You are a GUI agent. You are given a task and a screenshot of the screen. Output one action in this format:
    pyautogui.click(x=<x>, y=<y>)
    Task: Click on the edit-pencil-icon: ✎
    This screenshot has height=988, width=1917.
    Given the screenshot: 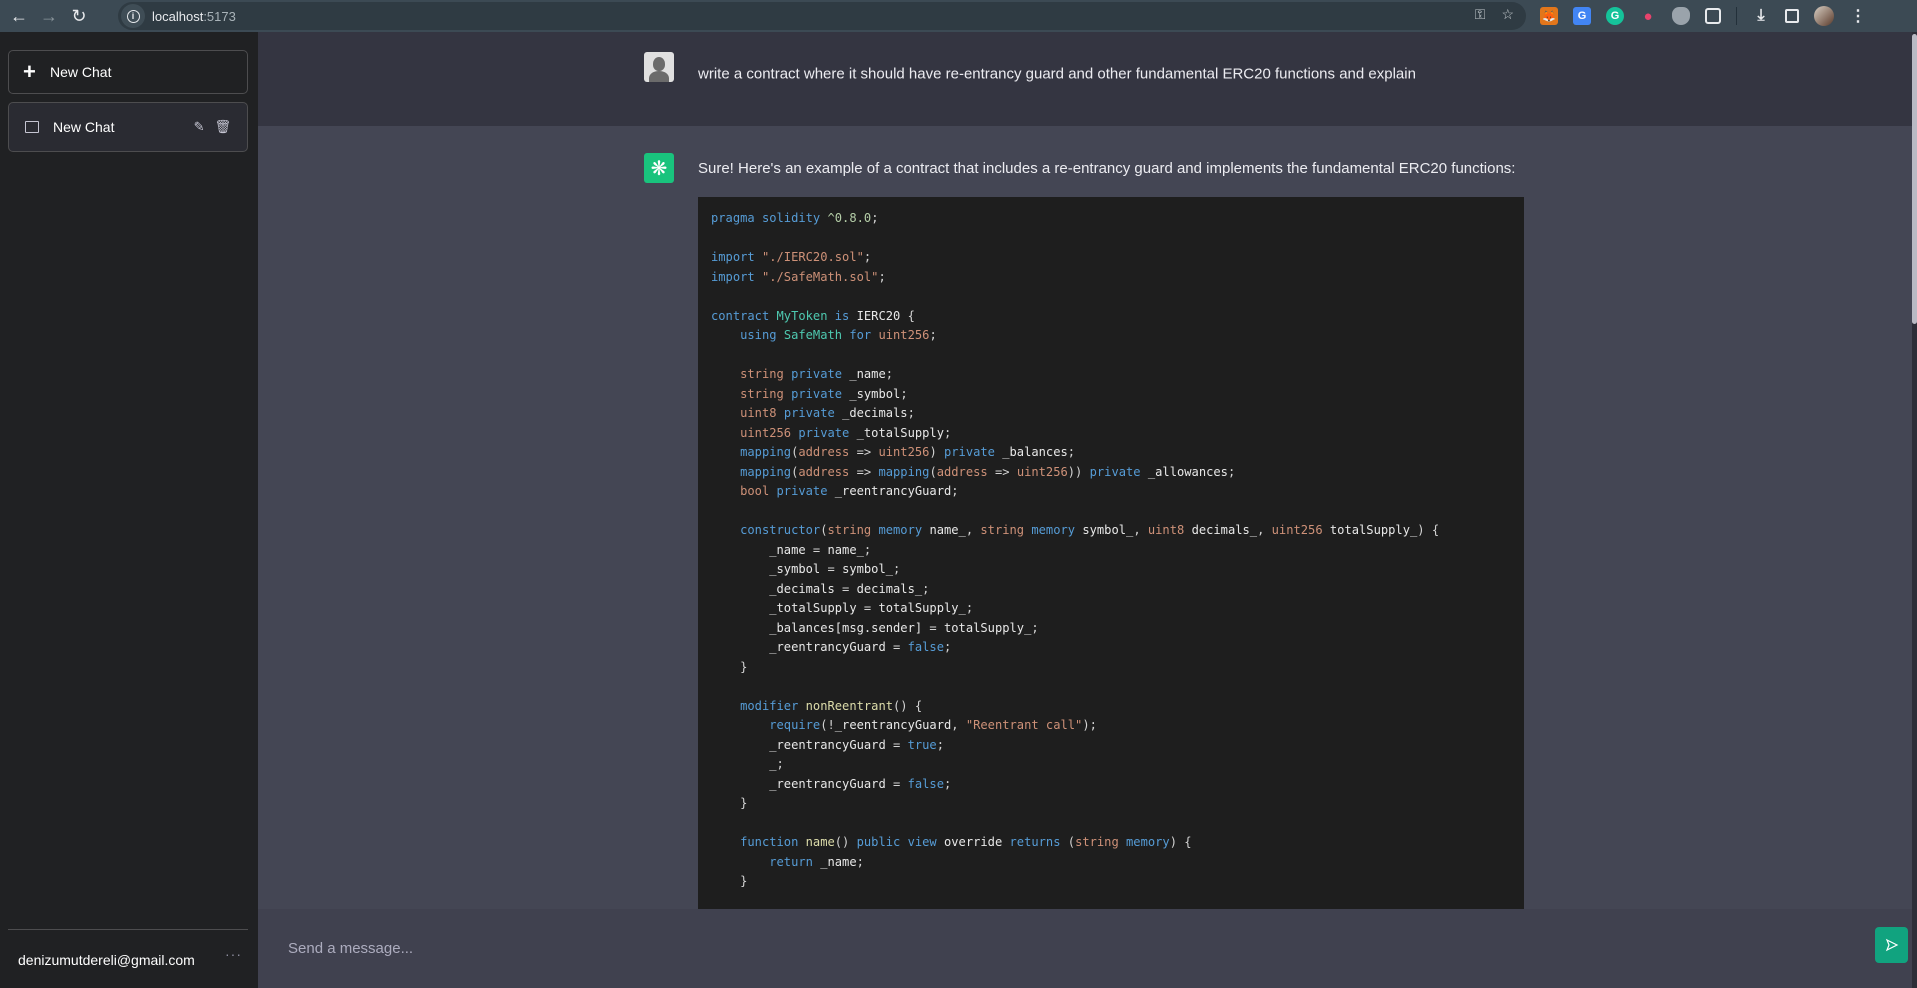 What is the action you would take?
    pyautogui.click(x=199, y=127)
    